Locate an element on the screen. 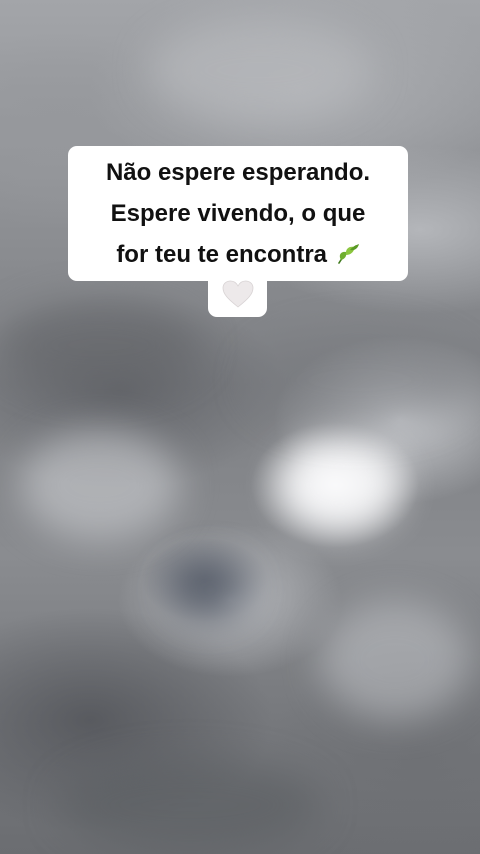 The width and height of the screenshot is (480, 854). dark-sky-gap is located at coordinates (210, 590).